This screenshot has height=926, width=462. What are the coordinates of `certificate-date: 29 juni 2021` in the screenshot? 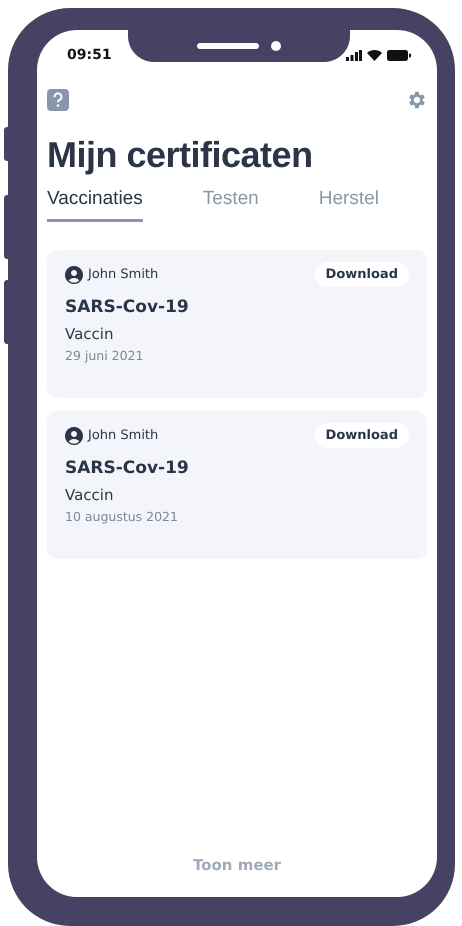 It's located at (104, 355).